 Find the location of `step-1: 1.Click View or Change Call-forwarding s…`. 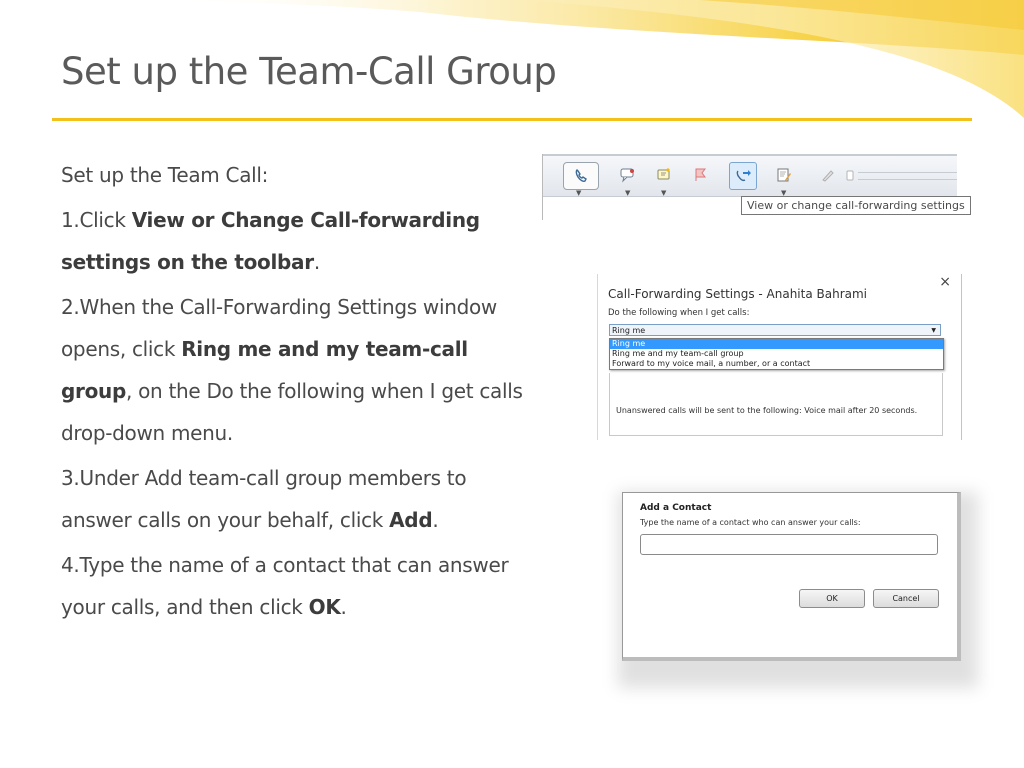

step-1: 1.Click View or Change Call-forwarding s… is located at coordinates (270, 241).